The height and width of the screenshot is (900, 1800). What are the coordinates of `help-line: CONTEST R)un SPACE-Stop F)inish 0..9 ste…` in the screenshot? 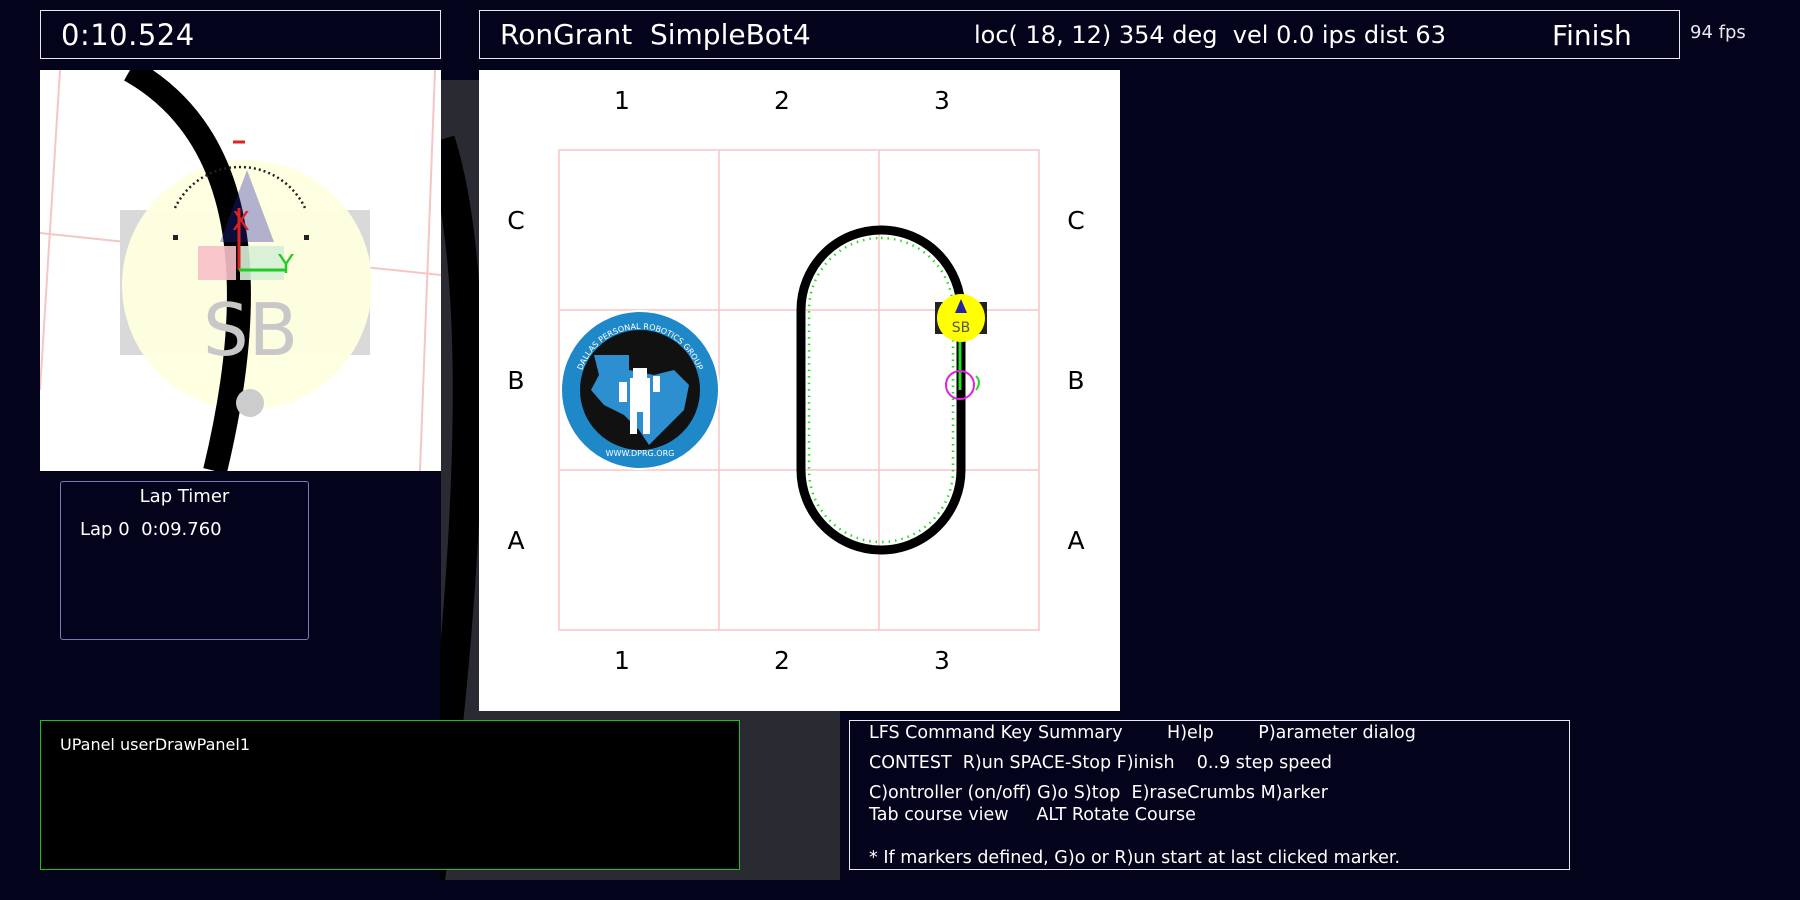 It's located at (1101, 763).